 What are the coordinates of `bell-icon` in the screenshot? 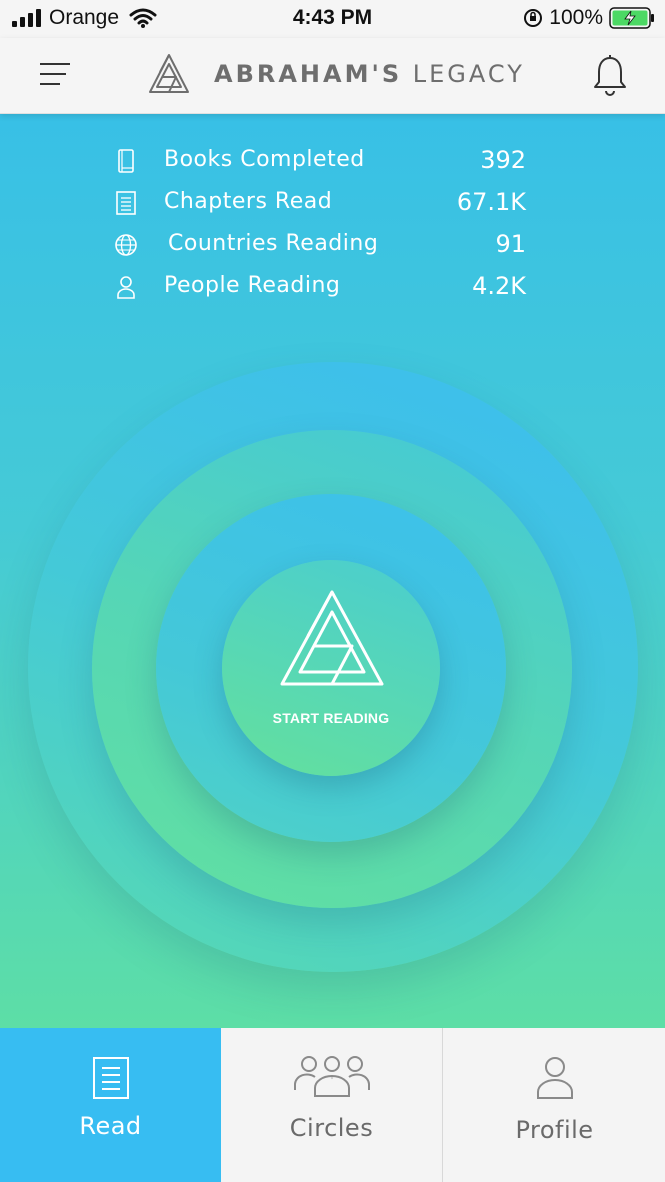 It's located at (610, 75).